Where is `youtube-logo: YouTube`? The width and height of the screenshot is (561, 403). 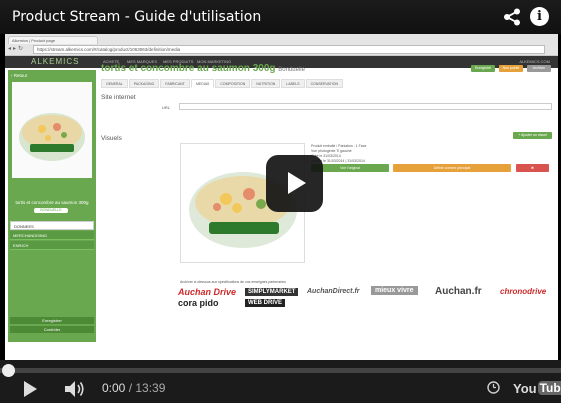
youtube-logo: YouTube is located at coordinates (537, 388).